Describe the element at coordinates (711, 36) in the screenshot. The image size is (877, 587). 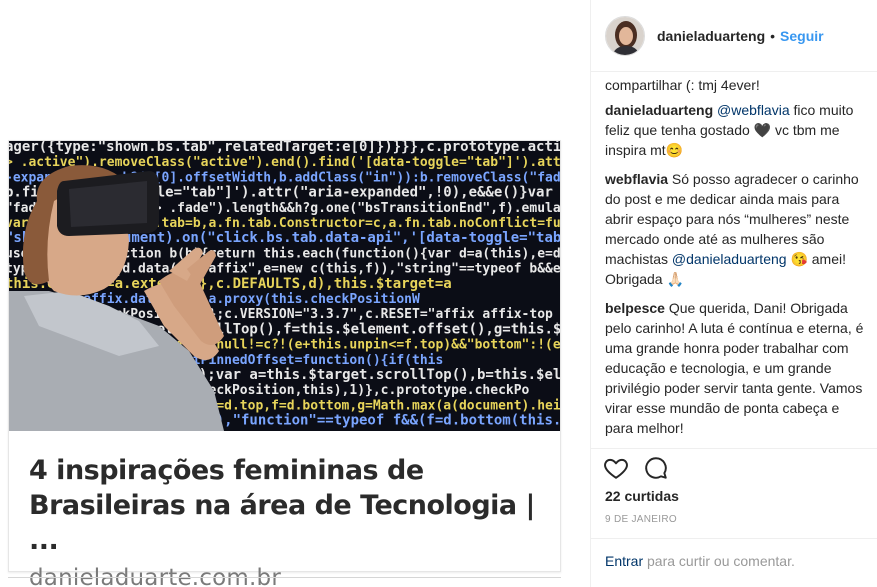
I see `header-username: danieladuarteng` at that location.